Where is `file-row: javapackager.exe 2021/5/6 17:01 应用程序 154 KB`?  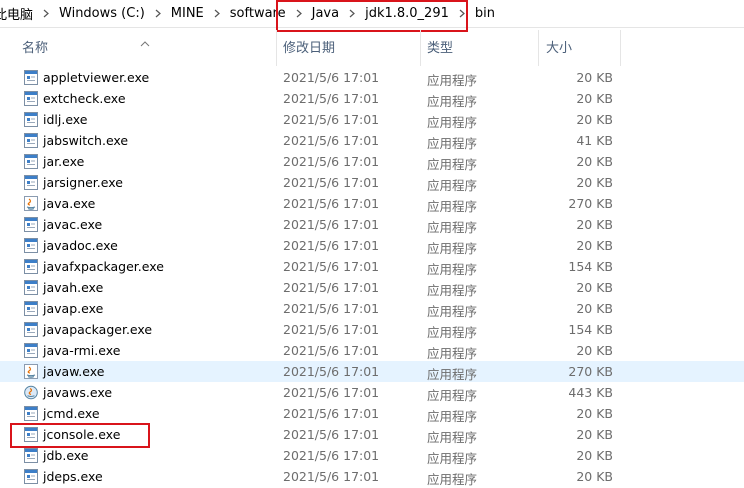 file-row: javapackager.exe 2021/5/6 17:01 应用程序 154 KB is located at coordinates (372, 329).